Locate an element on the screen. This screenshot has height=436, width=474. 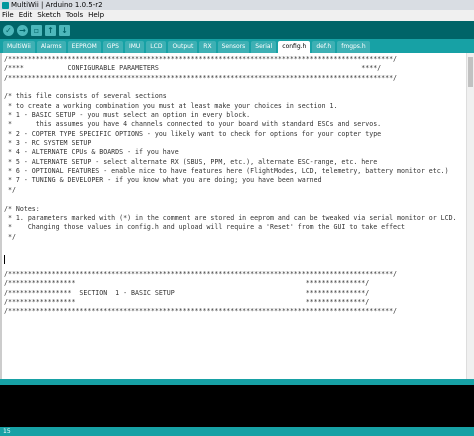
tab-output: Output is located at coordinates (183, 47).